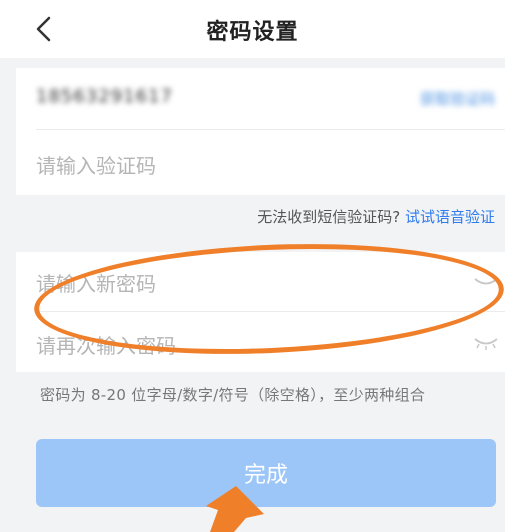 The height and width of the screenshot is (532, 505). I want to click on get-code-button: 获取验证码, so click(457, 98).